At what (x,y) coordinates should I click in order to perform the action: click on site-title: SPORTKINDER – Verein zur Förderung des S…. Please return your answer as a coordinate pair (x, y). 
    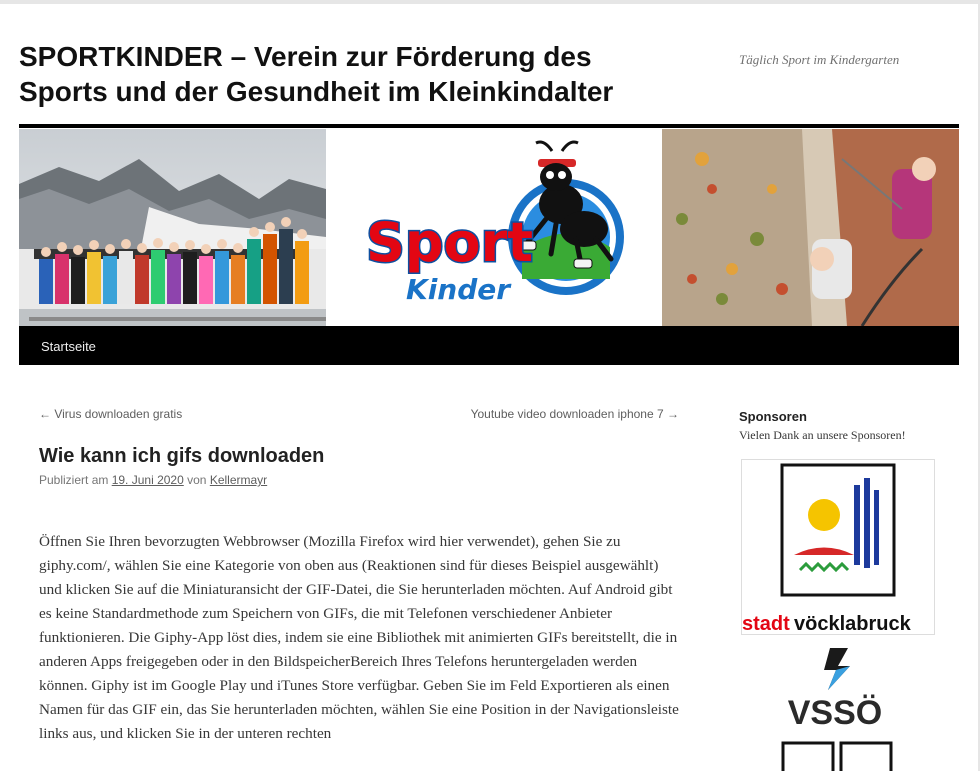
    Looking at the image, I should click on (349, 74).